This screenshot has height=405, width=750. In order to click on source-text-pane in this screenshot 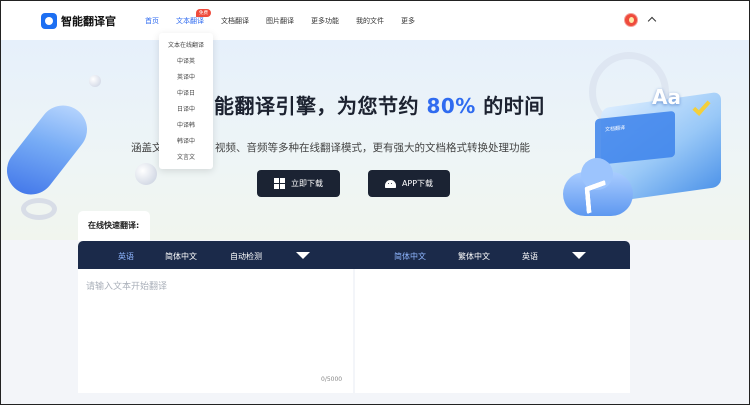, I will do `click(215, 331)`.